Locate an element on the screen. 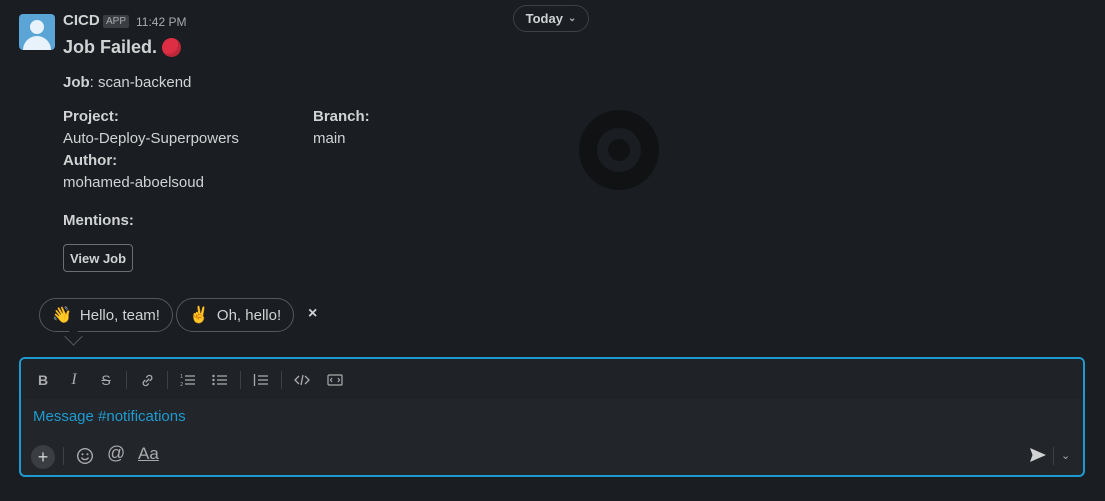 The width and height of the screenshot is (1105, 501). branch-value: main is located at coordinates (329, 138).